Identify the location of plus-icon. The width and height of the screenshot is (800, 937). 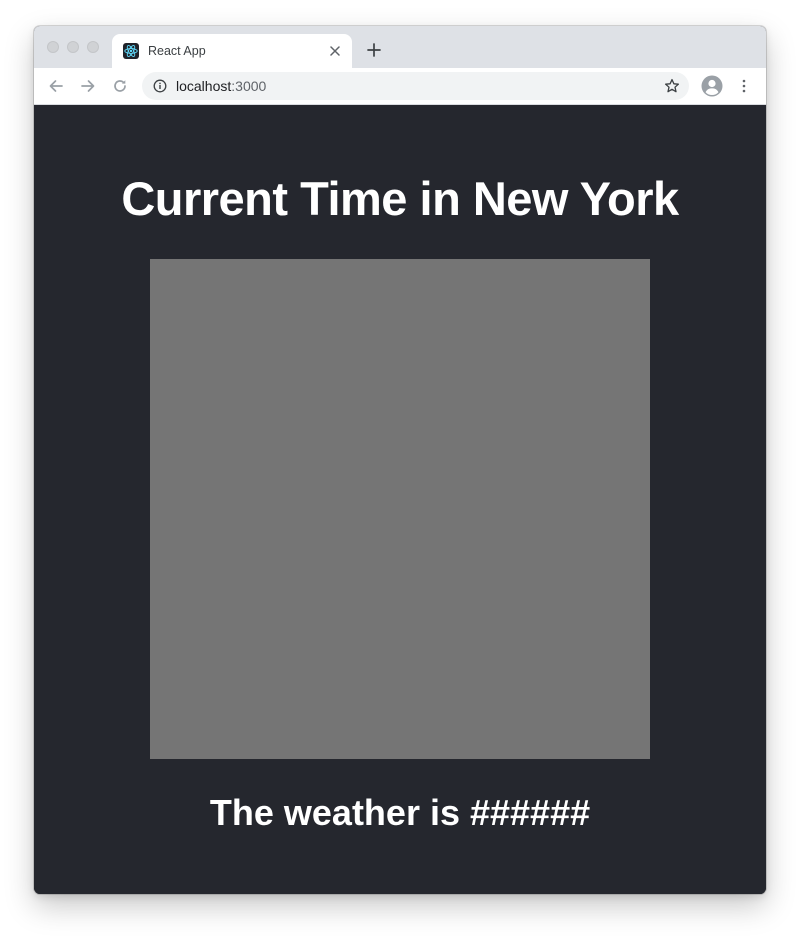
(374, 50).